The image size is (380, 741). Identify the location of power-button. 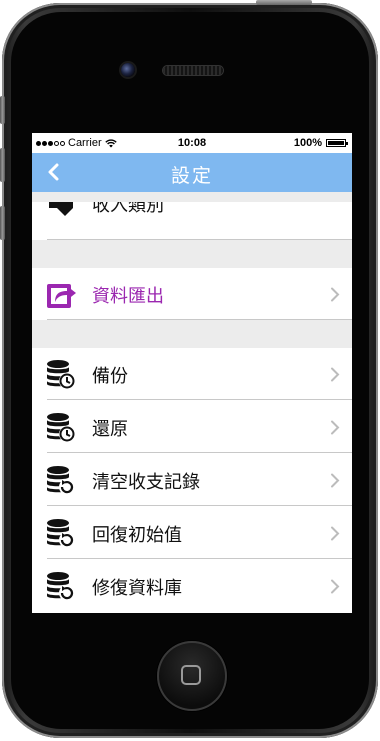
(284, 2).